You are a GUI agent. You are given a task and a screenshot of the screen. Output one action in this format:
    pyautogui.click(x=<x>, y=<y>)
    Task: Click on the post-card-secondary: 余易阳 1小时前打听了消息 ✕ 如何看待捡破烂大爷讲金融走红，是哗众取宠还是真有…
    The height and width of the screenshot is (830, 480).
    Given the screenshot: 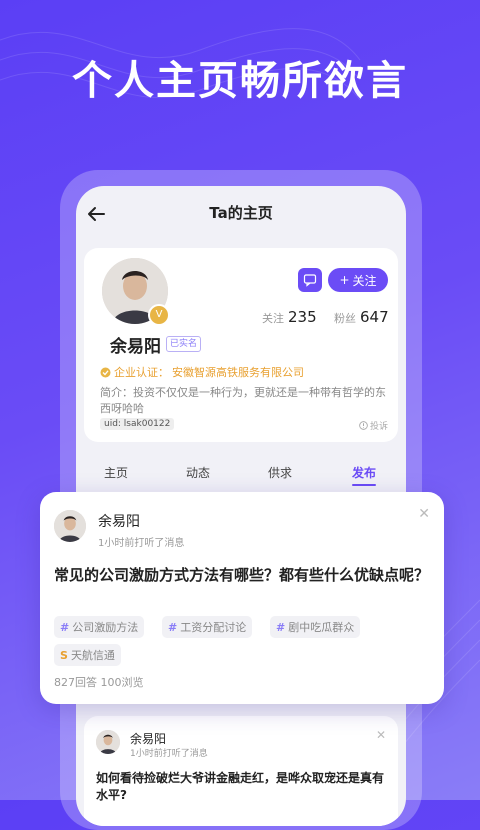 What is the action you would take?
    pyautogui.click(x=241, y=771)
    